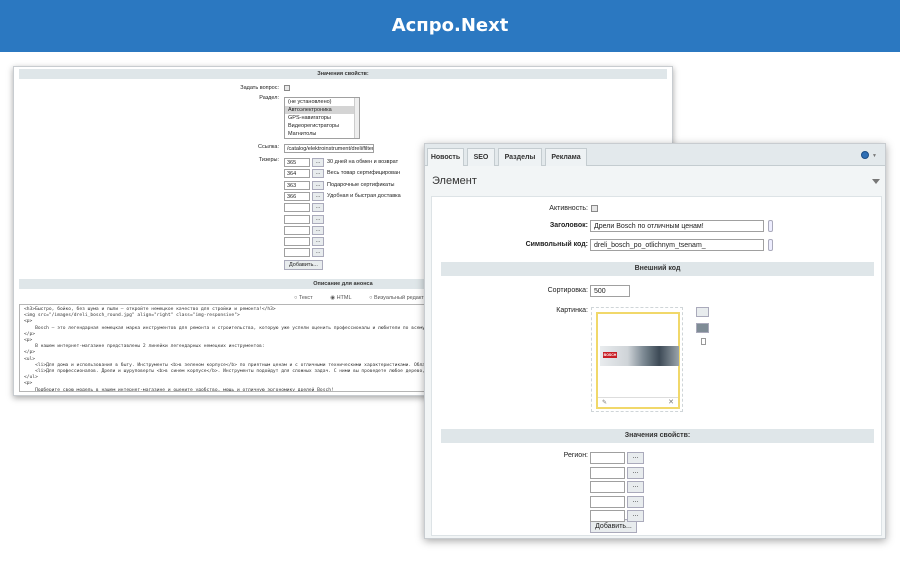 The width and height of the screenshot is (900, 564). I want to click on title-input: Дрели Bosch по отличным ценам!, so click(677, 226).